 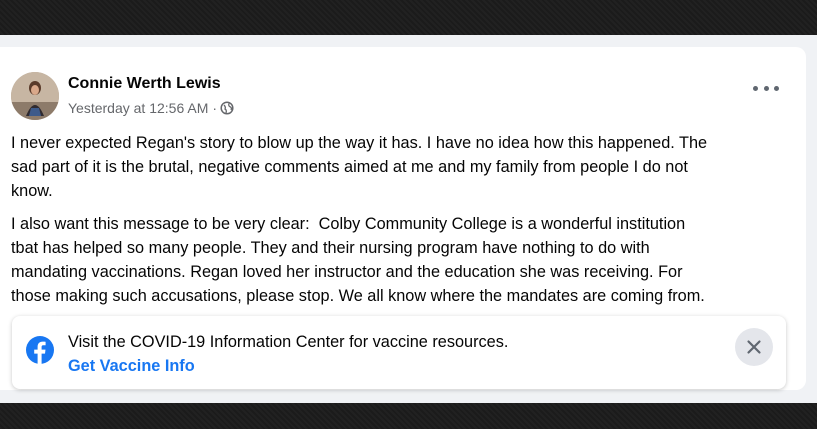 I want to click on author-name: Connie Werth Lewis, so click(x=144, y=84).